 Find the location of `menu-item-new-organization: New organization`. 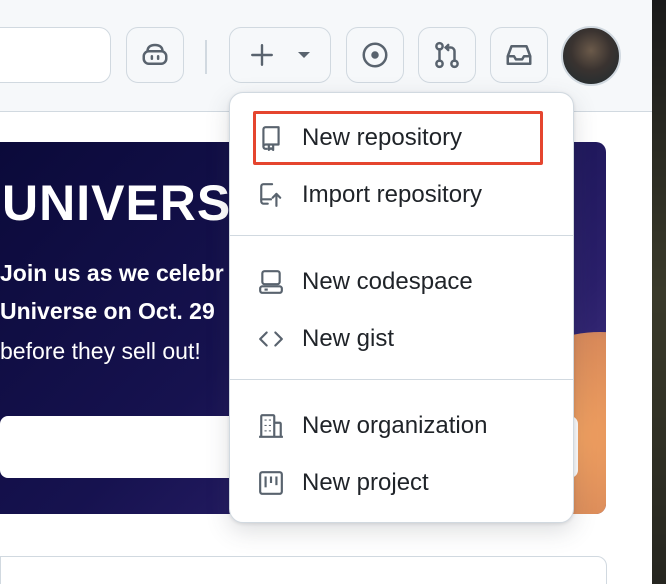

menu-item-new-organization: New organization is located at coordinates (402, 425).